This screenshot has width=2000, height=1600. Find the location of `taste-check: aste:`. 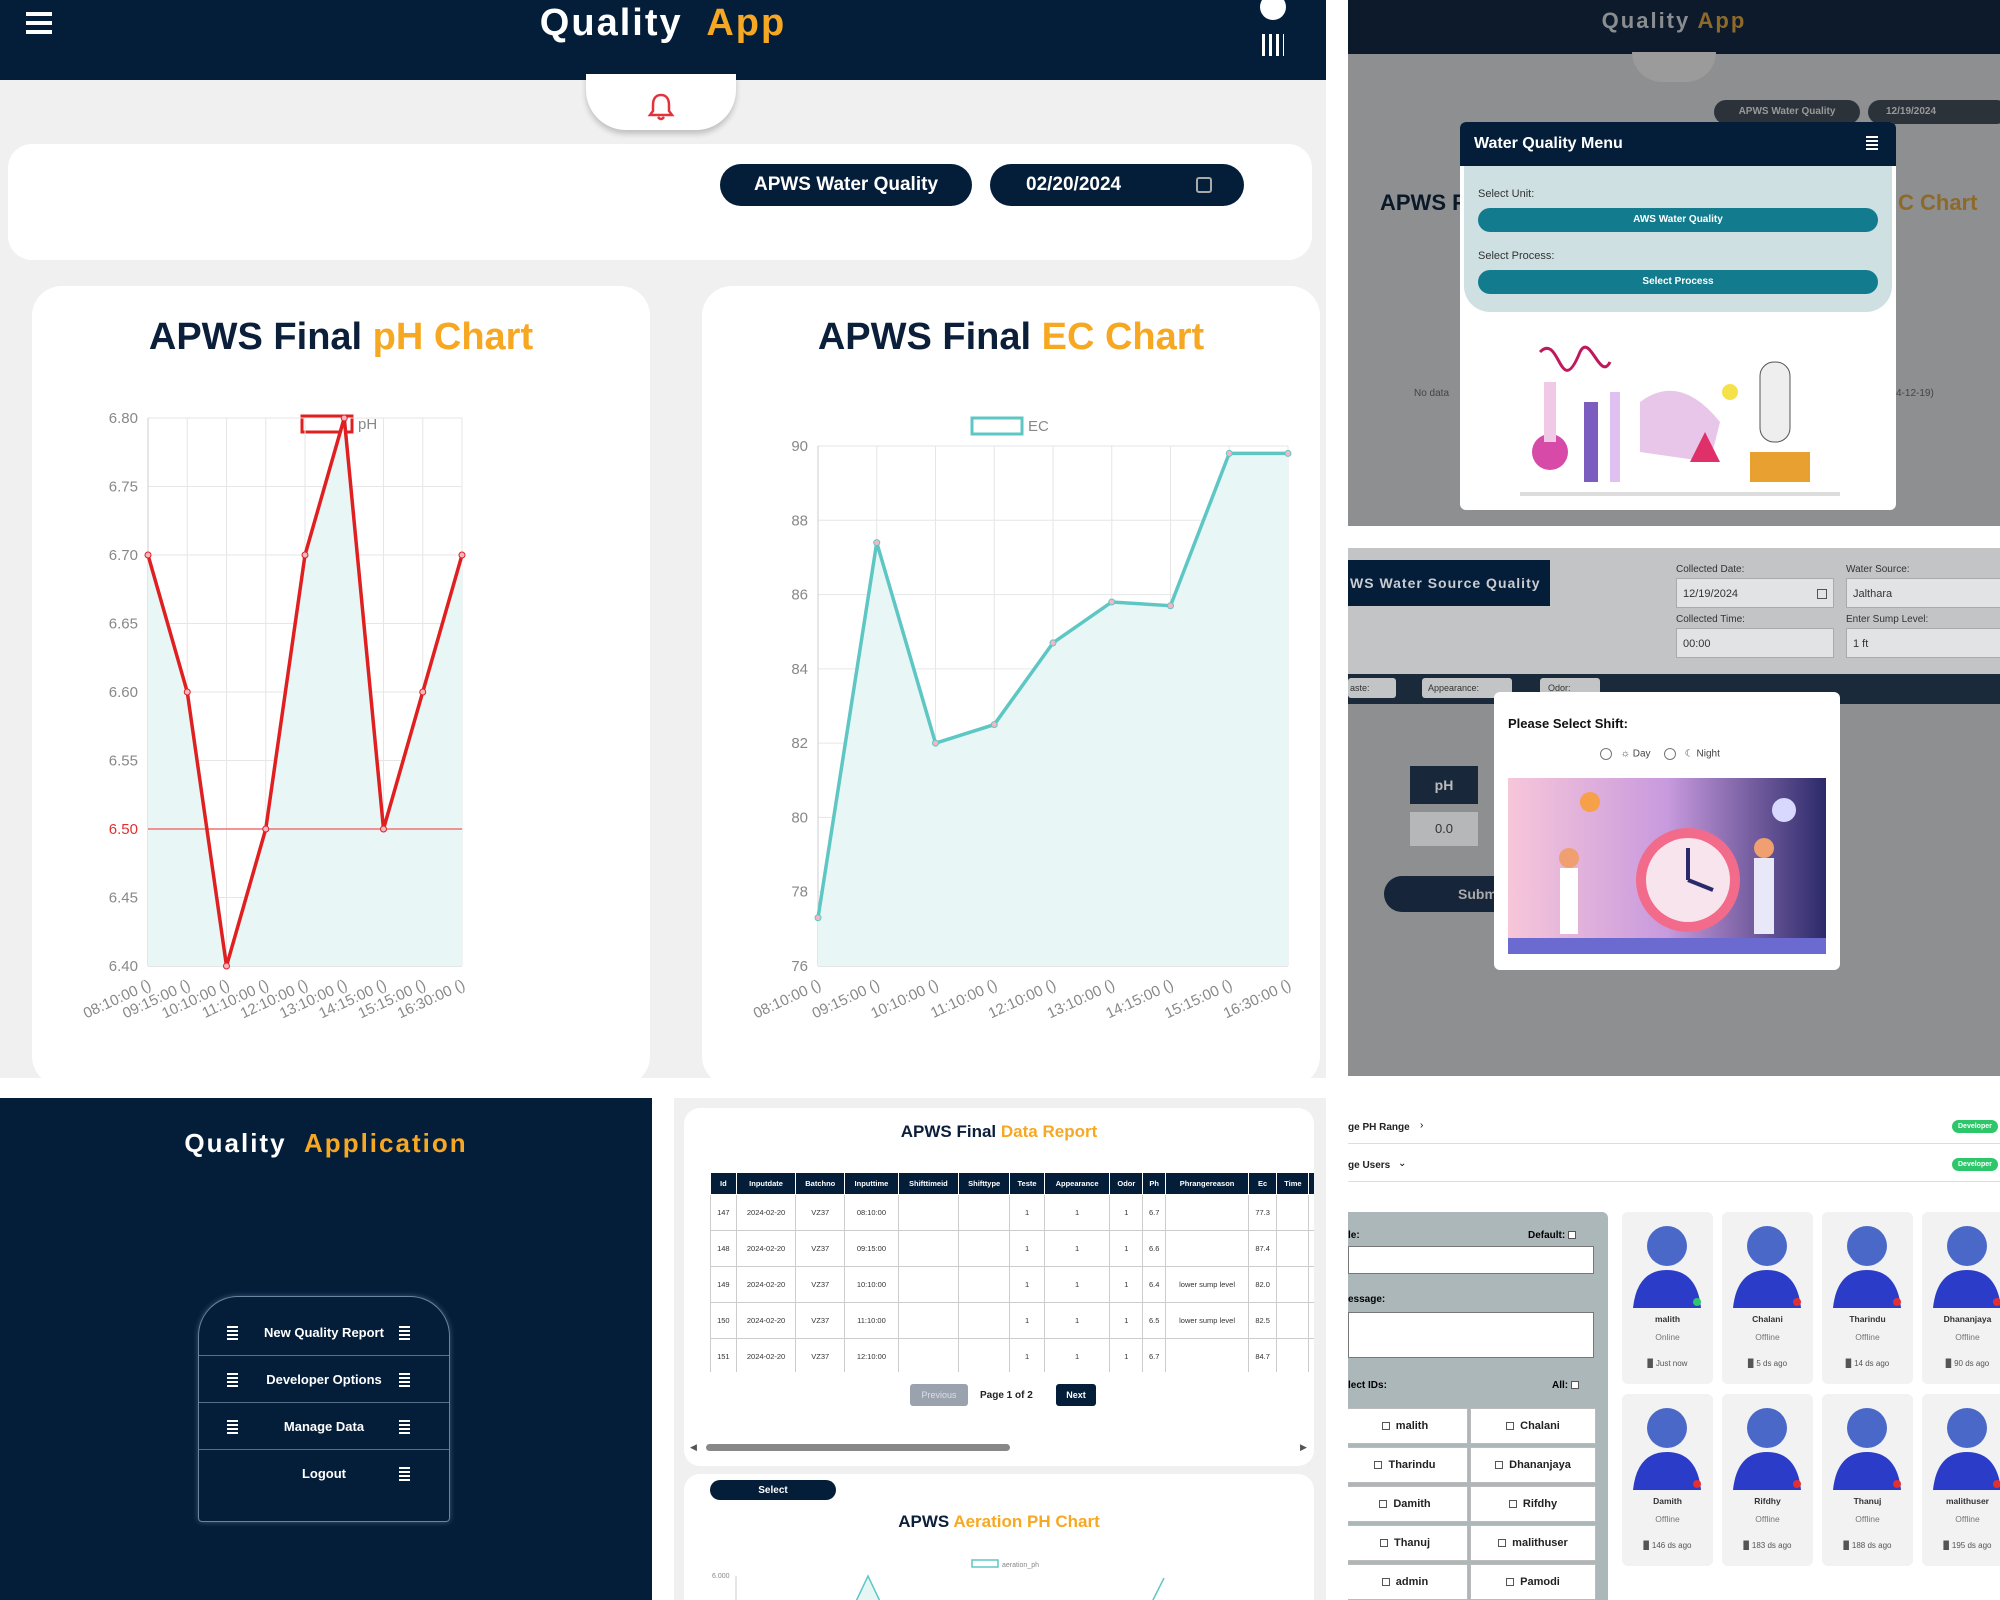

taste-check: aste: is located at coordinates (1372, 688).